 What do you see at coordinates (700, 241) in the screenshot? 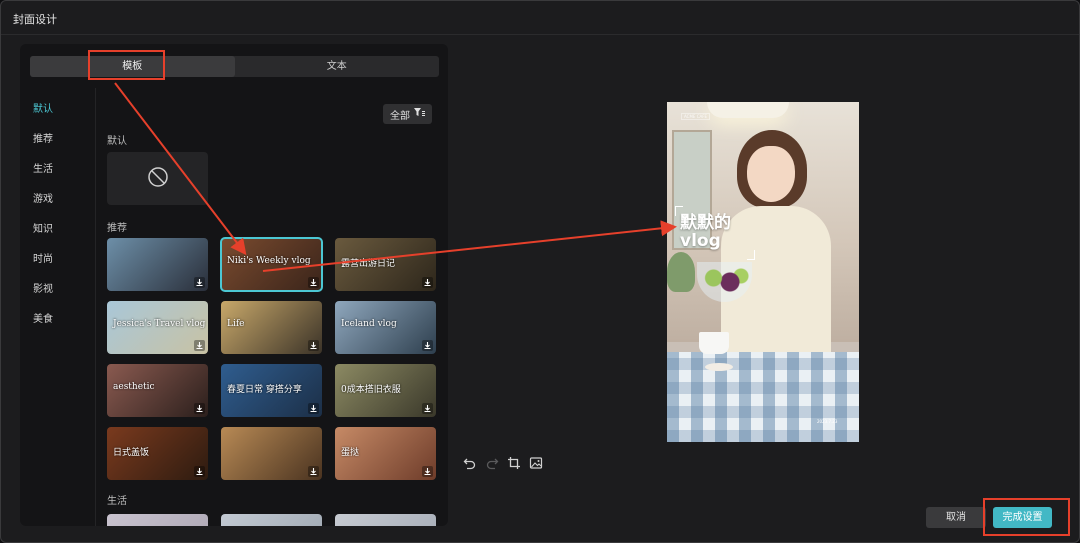
I see `preview-title-line2: vlog` at bounding box center [700, 241].